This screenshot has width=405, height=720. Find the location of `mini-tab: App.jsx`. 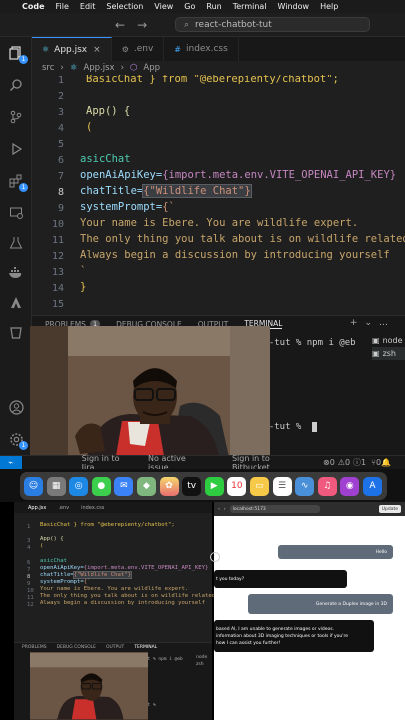

mini-tab: App.jsx is located at coordinates (37, 508).